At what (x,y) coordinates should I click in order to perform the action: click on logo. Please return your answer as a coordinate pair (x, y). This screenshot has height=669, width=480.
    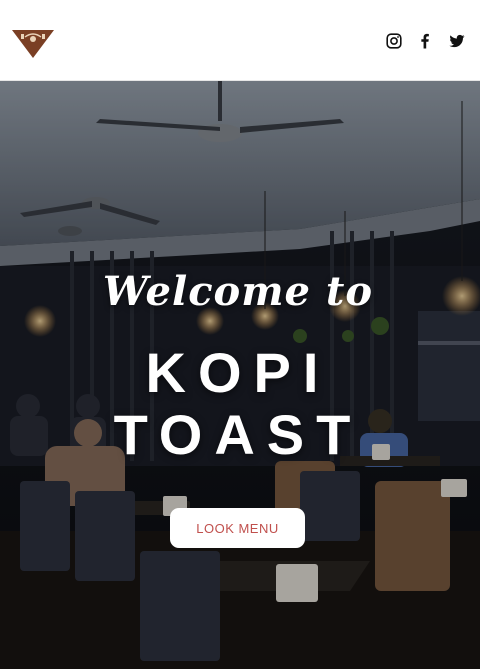
    Looking at the image, I should click on (33, 44).